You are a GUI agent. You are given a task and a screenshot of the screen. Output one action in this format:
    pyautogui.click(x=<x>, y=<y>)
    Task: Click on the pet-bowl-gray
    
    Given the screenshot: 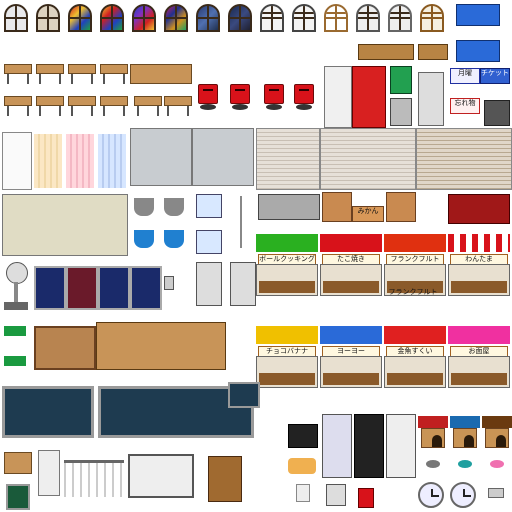 What is the action you would take?
    pyautogui.click(x=433, y=464)
    